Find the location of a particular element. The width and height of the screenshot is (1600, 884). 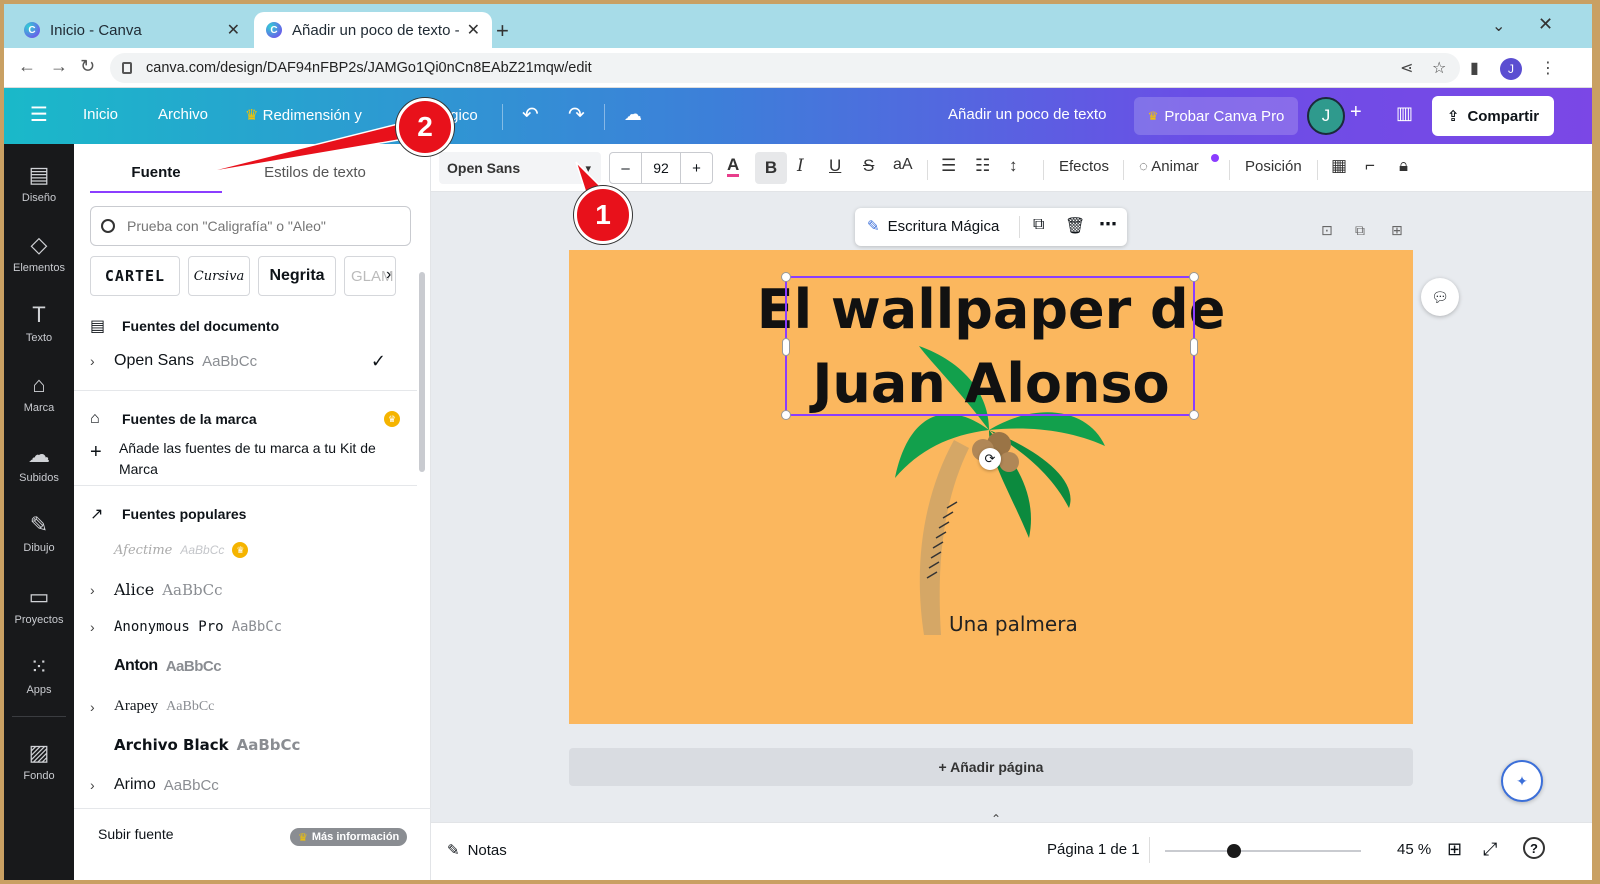

notes-button: ✎ Notas is located at coordinates (477, 850).